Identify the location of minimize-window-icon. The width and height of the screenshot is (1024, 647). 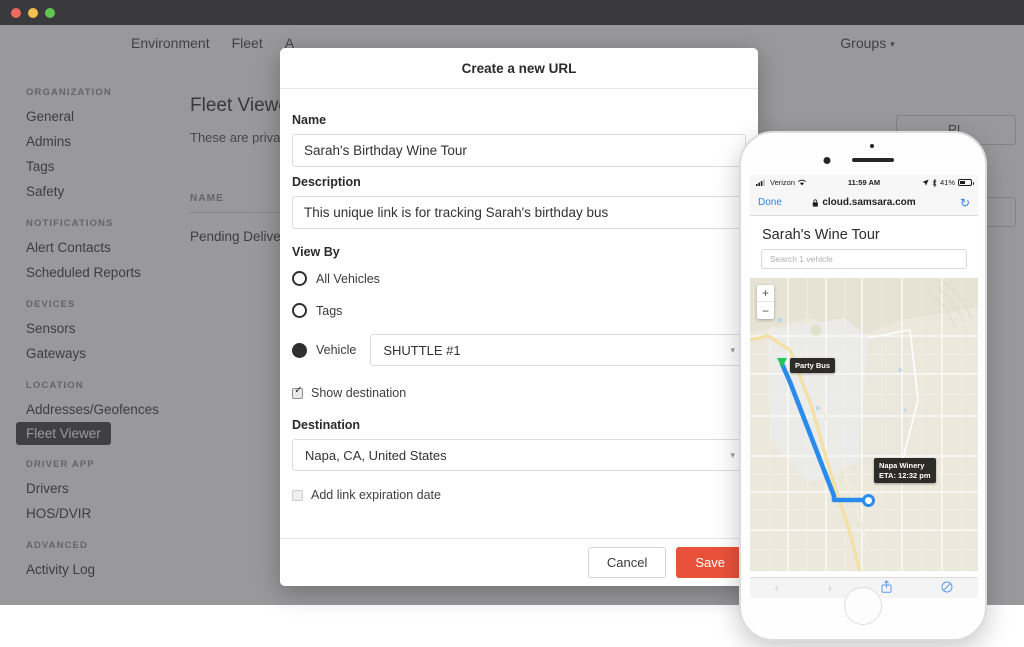
(33, 13).